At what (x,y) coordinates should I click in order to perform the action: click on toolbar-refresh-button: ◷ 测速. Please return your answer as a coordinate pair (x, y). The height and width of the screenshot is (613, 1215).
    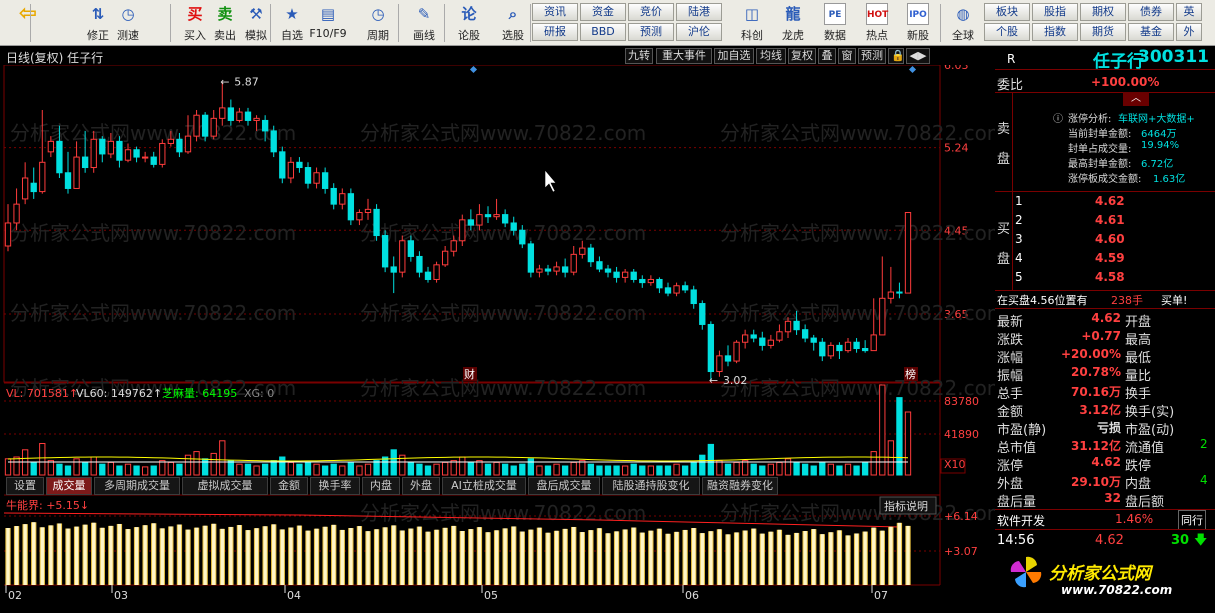
    Looking at the image, I should click on (128, 23).